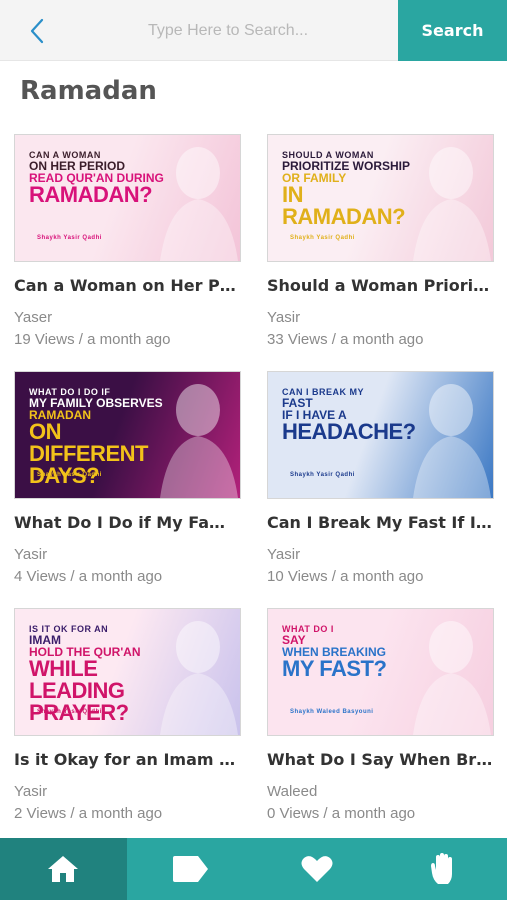 The width and height of the screenshot is (507, 900). I want to click on thumbnail-line4: In Ramadan?, so click(344, 205).